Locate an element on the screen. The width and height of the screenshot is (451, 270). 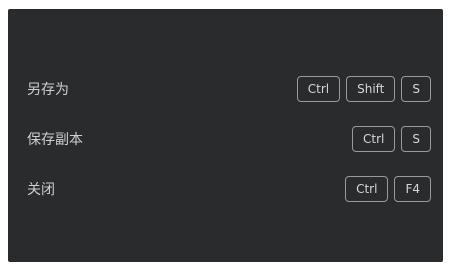
shortcut-row-save-as: 另存为 Ctrl Shift S is located at coordinates (225, 90).